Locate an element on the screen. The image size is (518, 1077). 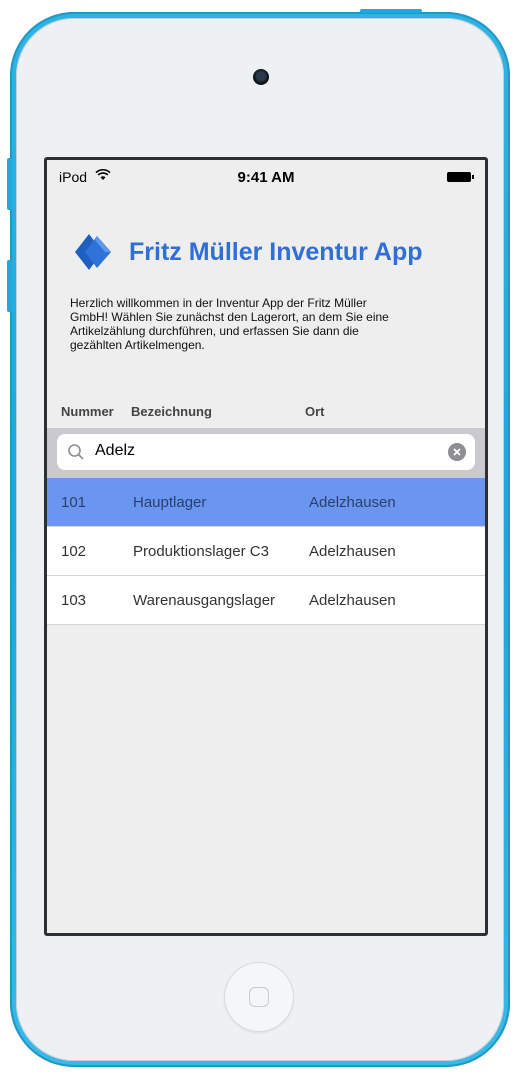
search-field is located at coordinates (266, 452).